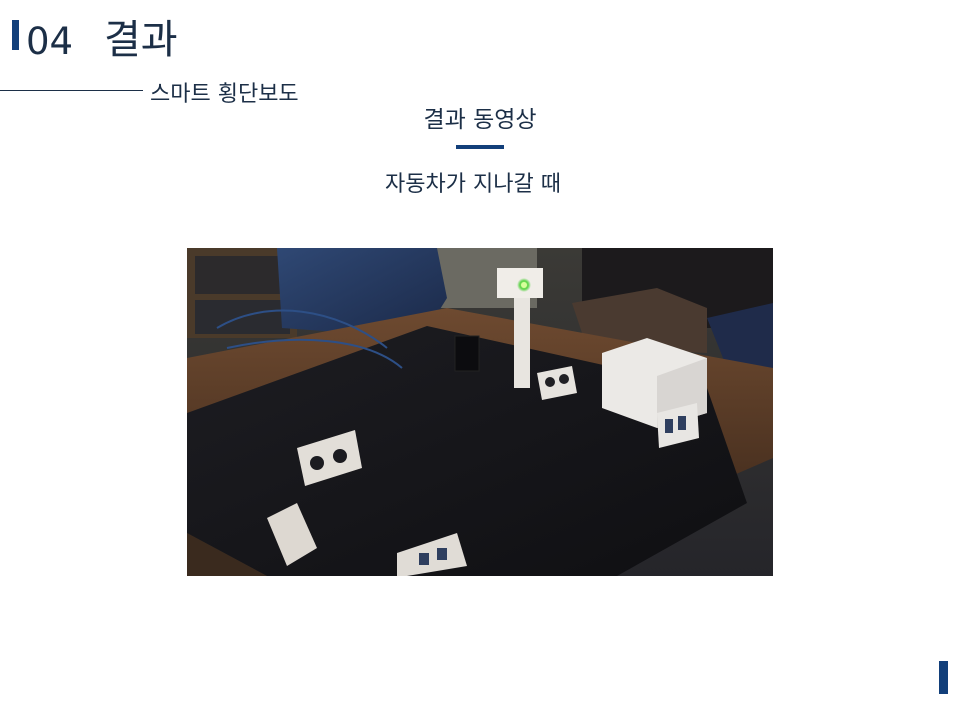  Describe the element at coordinates (71, 90) in the screenshot. I see `subtitle-divider-line` at that location.